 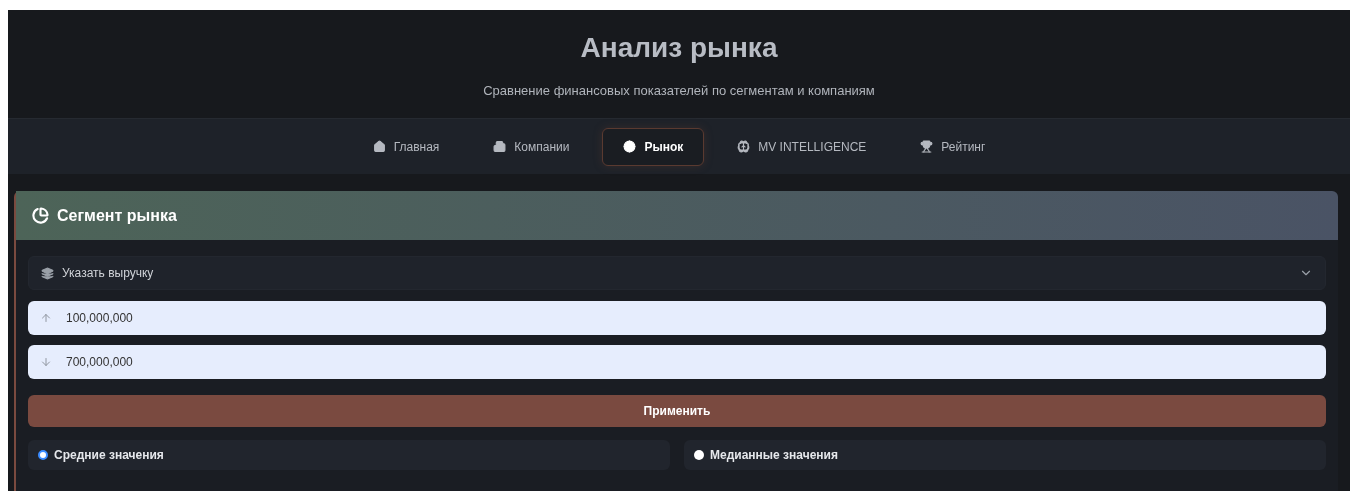 What do you see at coordinates (117, 215) in the screenshot?
I see `card-title: Сегмент рынка` at bounding box center [117, 215].